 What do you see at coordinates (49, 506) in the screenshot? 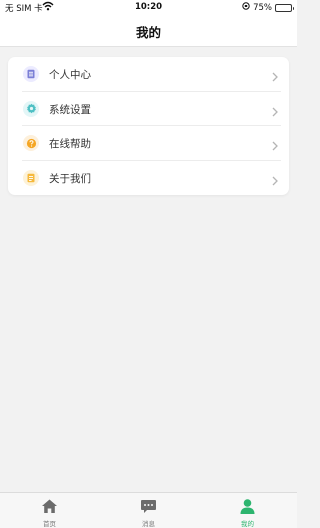
I see `home-icon` at bounding box center [49, 506].